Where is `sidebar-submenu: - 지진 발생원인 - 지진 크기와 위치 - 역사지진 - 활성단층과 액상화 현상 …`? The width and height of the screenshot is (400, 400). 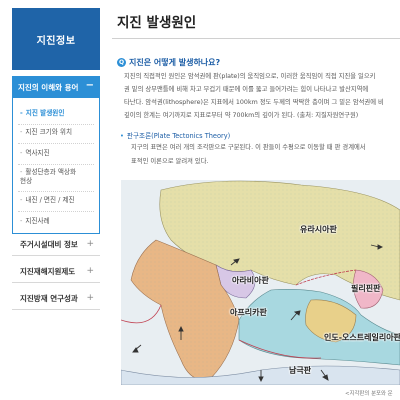 sidebar-submenu: - 지진 발생원인 - 지진 크기와 위치 - 역사지진 - 활성단층과 액상화 현상 … is located at coordinates (56, 166).